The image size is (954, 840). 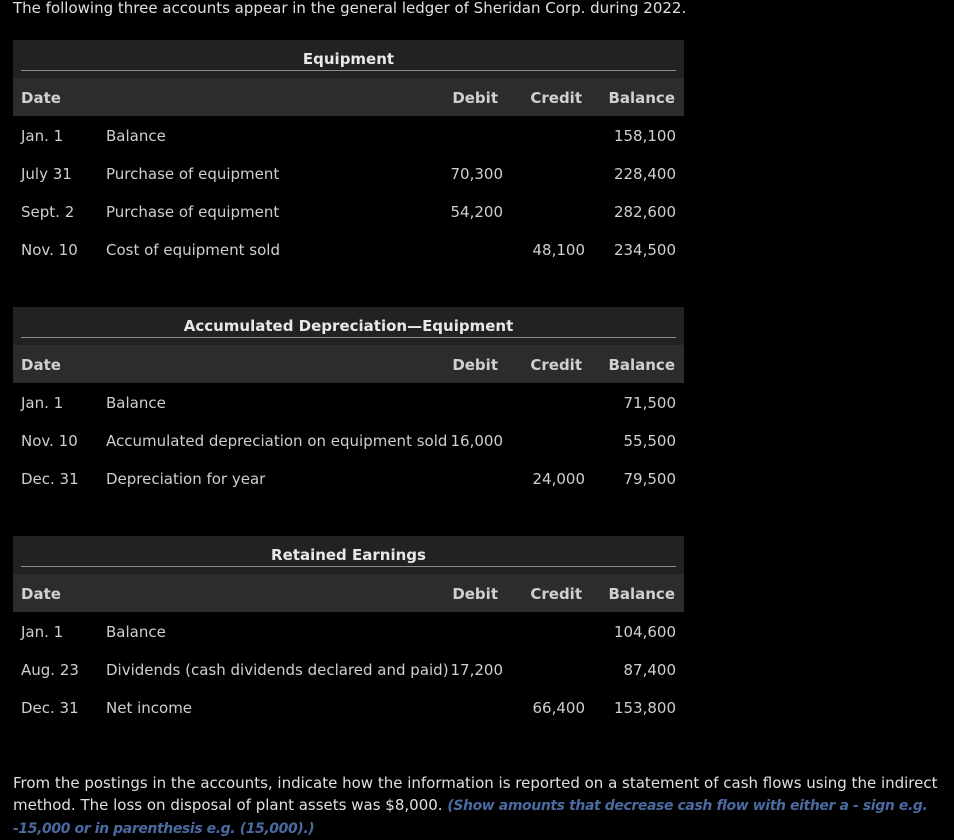 What do you see at coordinates (650, 479) in the screenshot?
I see `row-balance: 79,500` at bounding box center [650, 479].